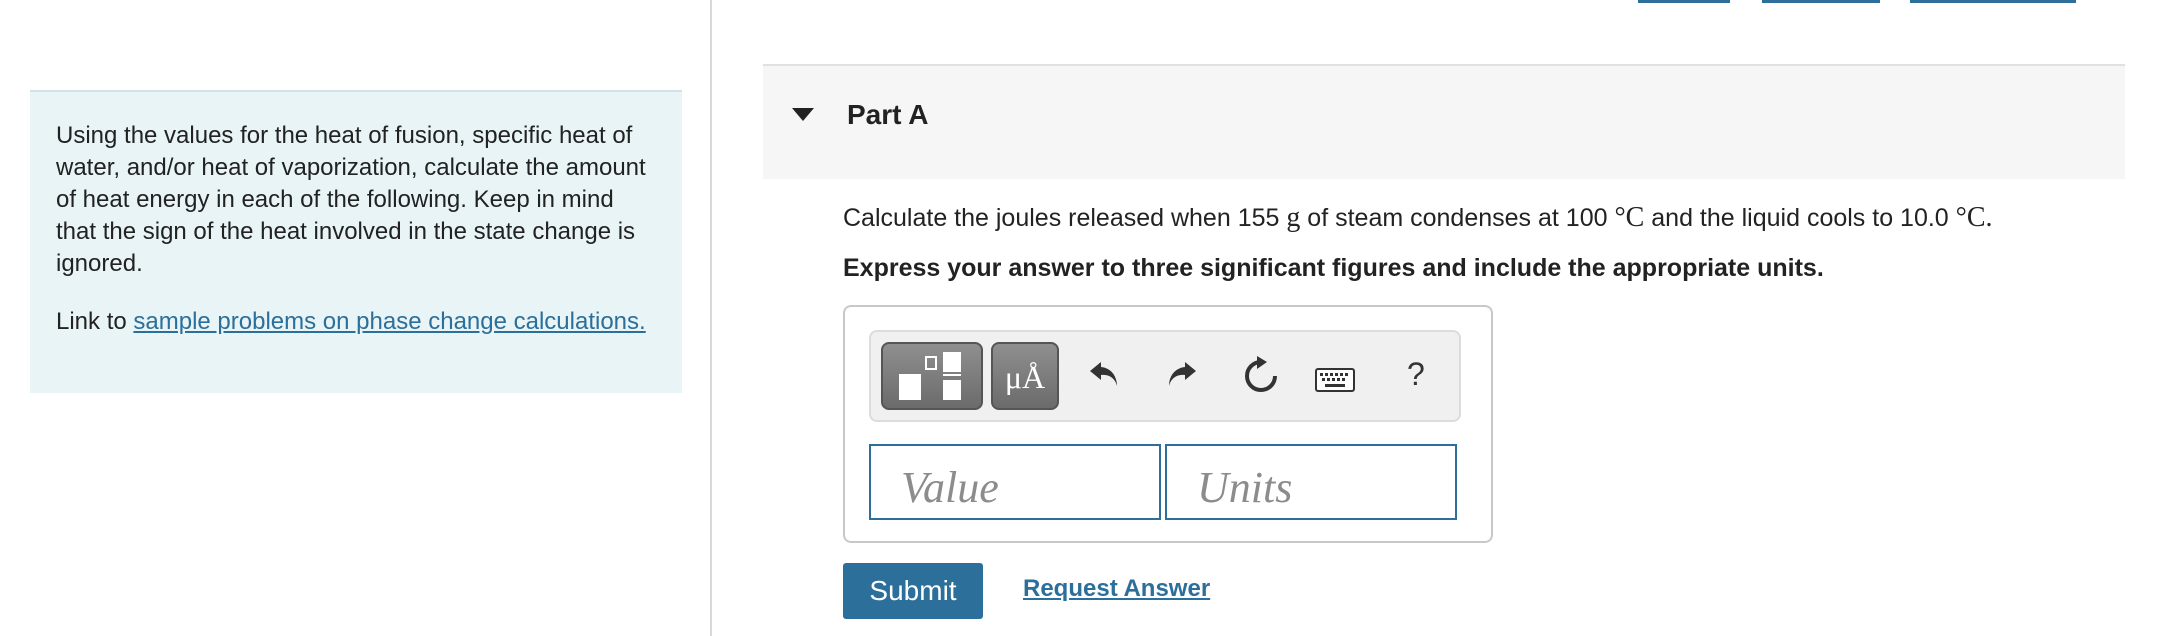 This screenshot has height=636, width=2182. I want to click on undo-icon, so click(1105, 374).